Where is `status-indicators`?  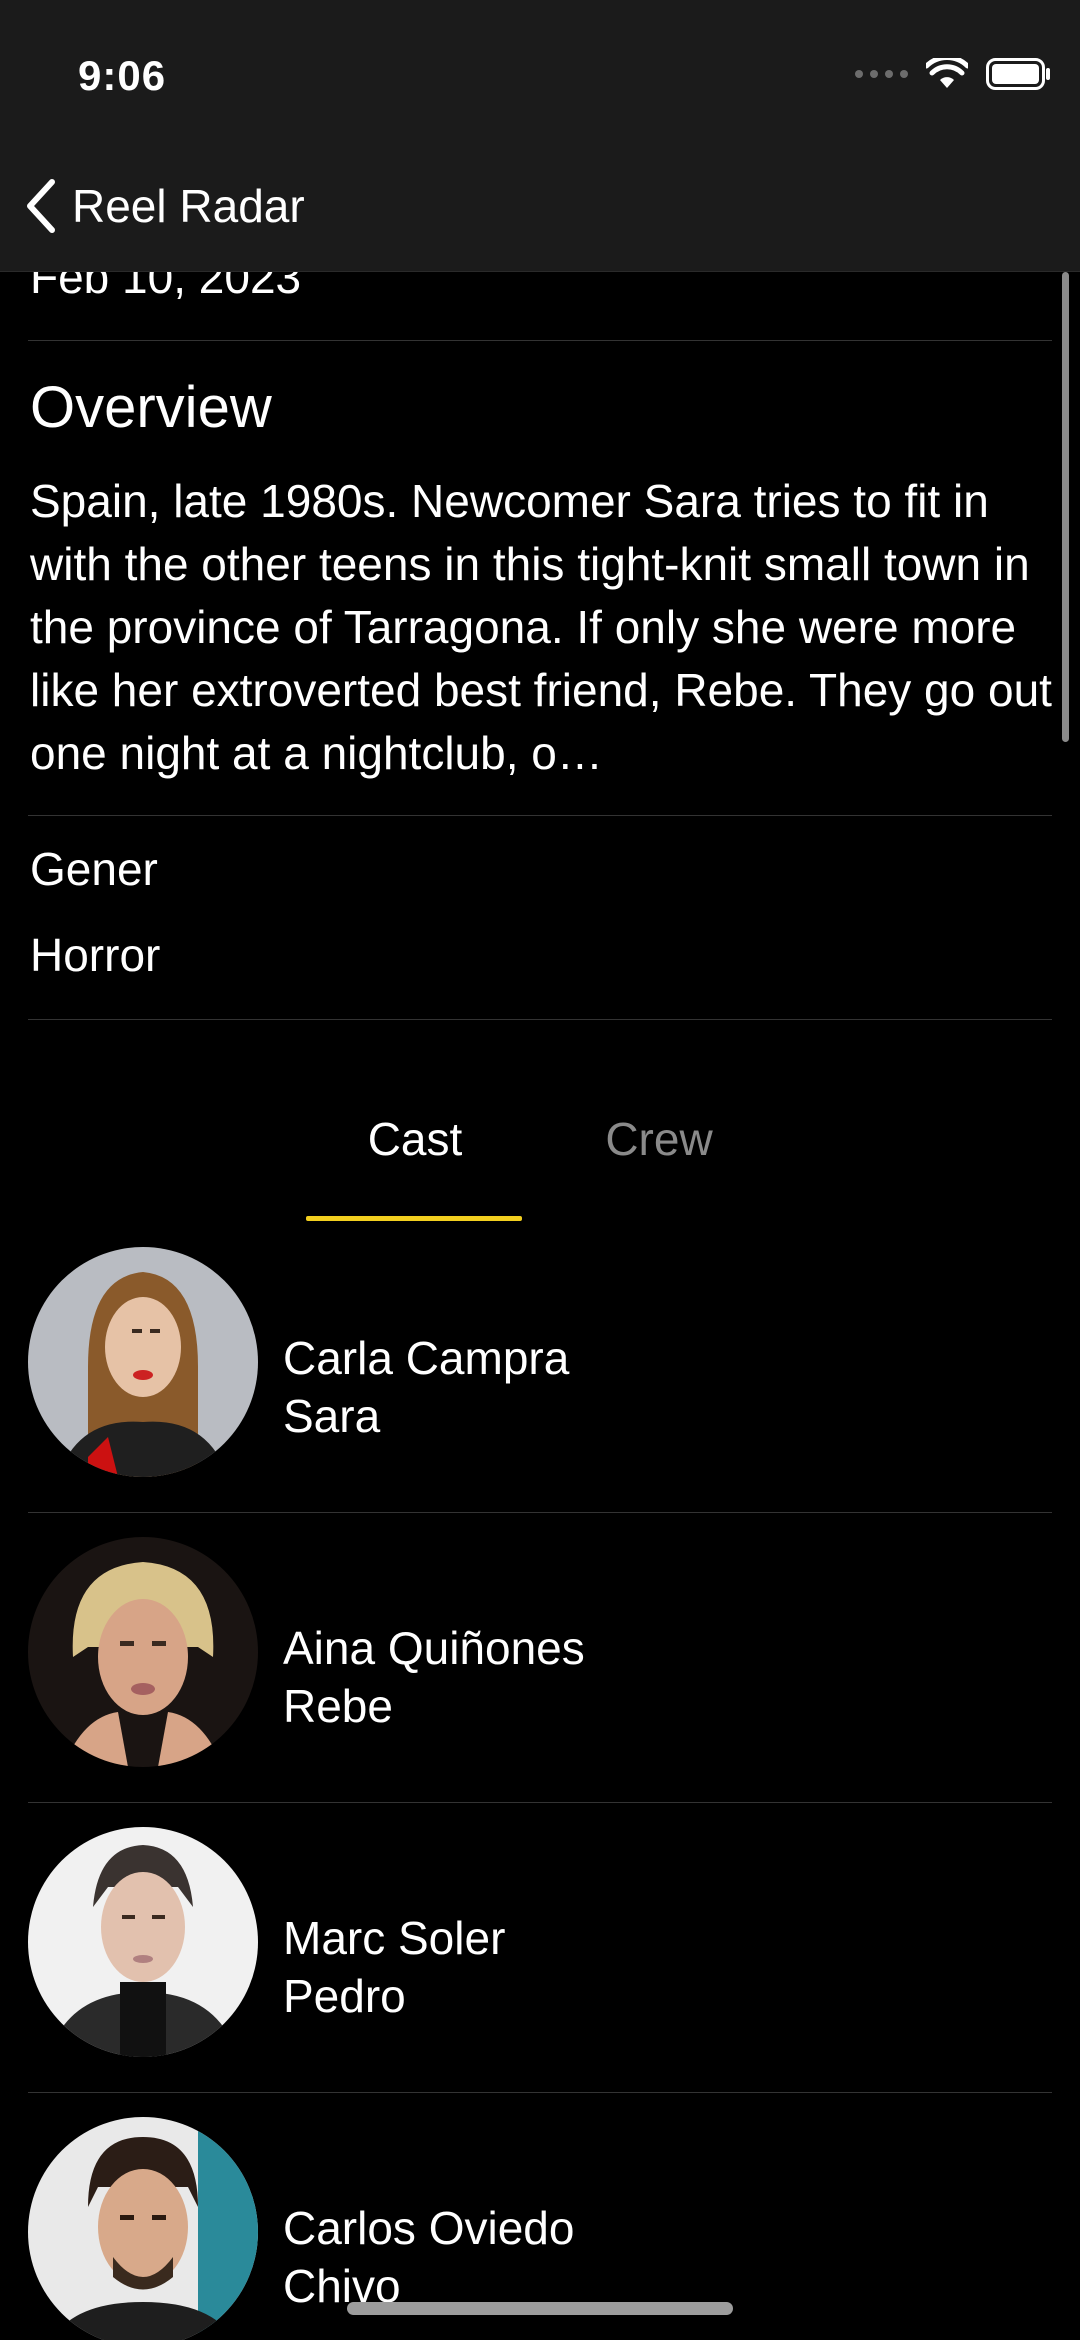 status-indicators is located at coordinates (953, 74).